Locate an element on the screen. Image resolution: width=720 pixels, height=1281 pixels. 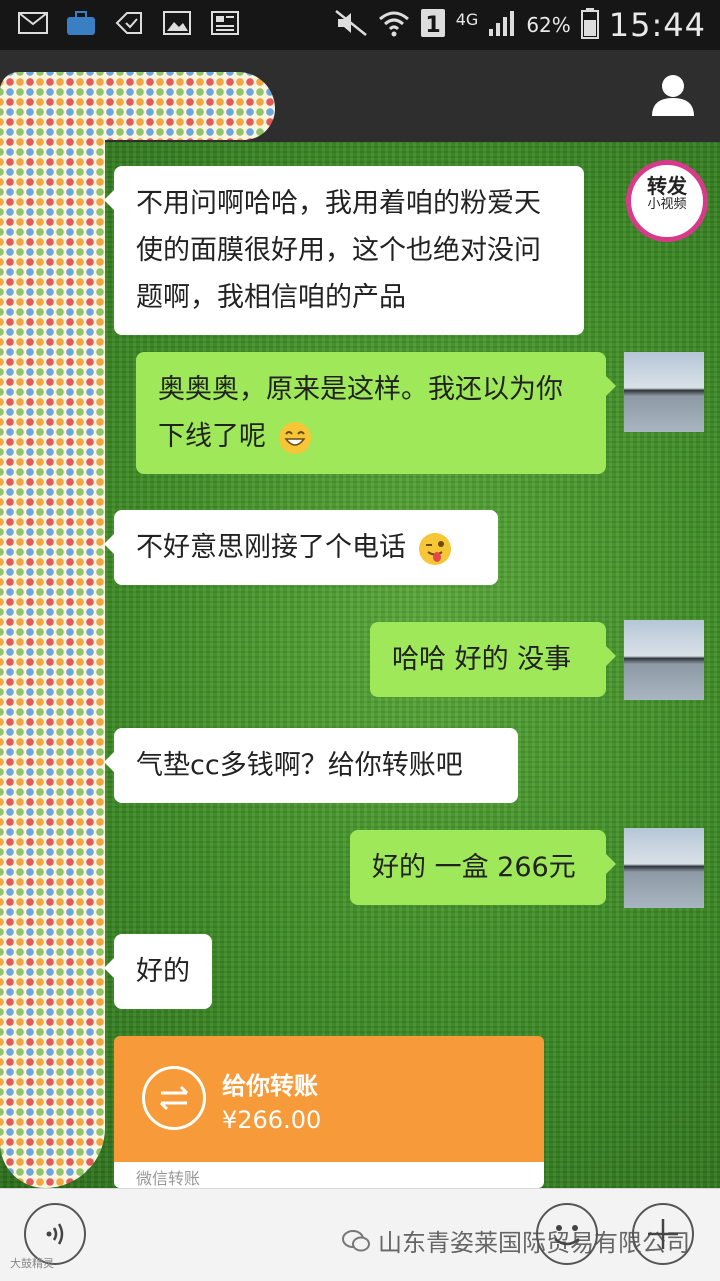
status-bar: 1 4G 62% 15:44 is located at coordinates (360, 25).